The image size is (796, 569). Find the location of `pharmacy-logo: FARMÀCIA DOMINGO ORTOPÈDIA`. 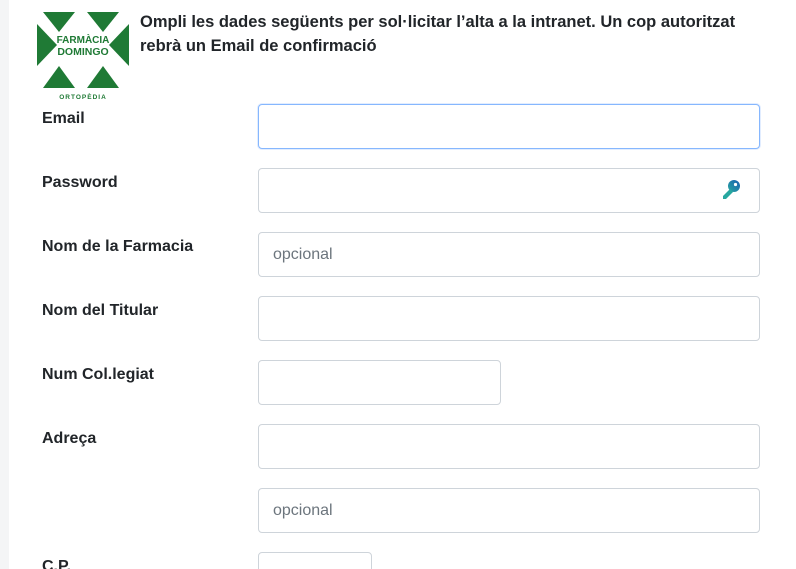

pharmacy-logo: FARMÀCIA DOMINGO ORTOPÈDIA is located at coordinates (83, 55).